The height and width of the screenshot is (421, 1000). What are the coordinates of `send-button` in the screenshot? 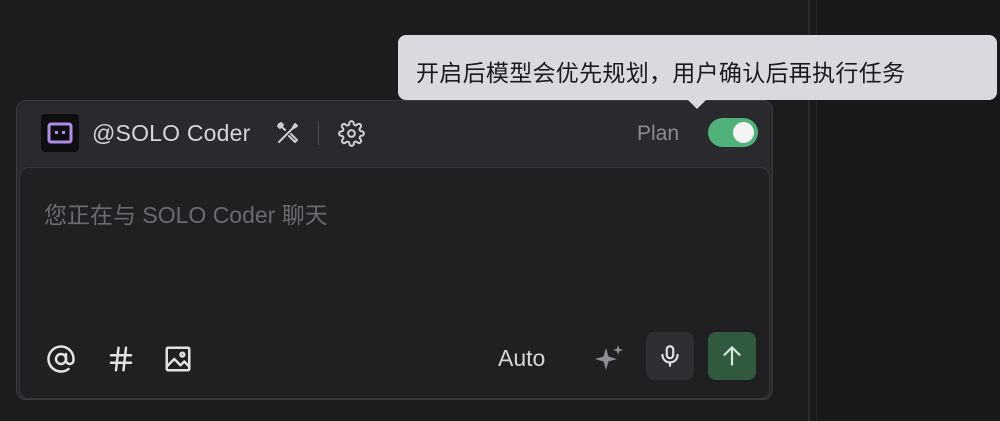 It's located at (732, 356).